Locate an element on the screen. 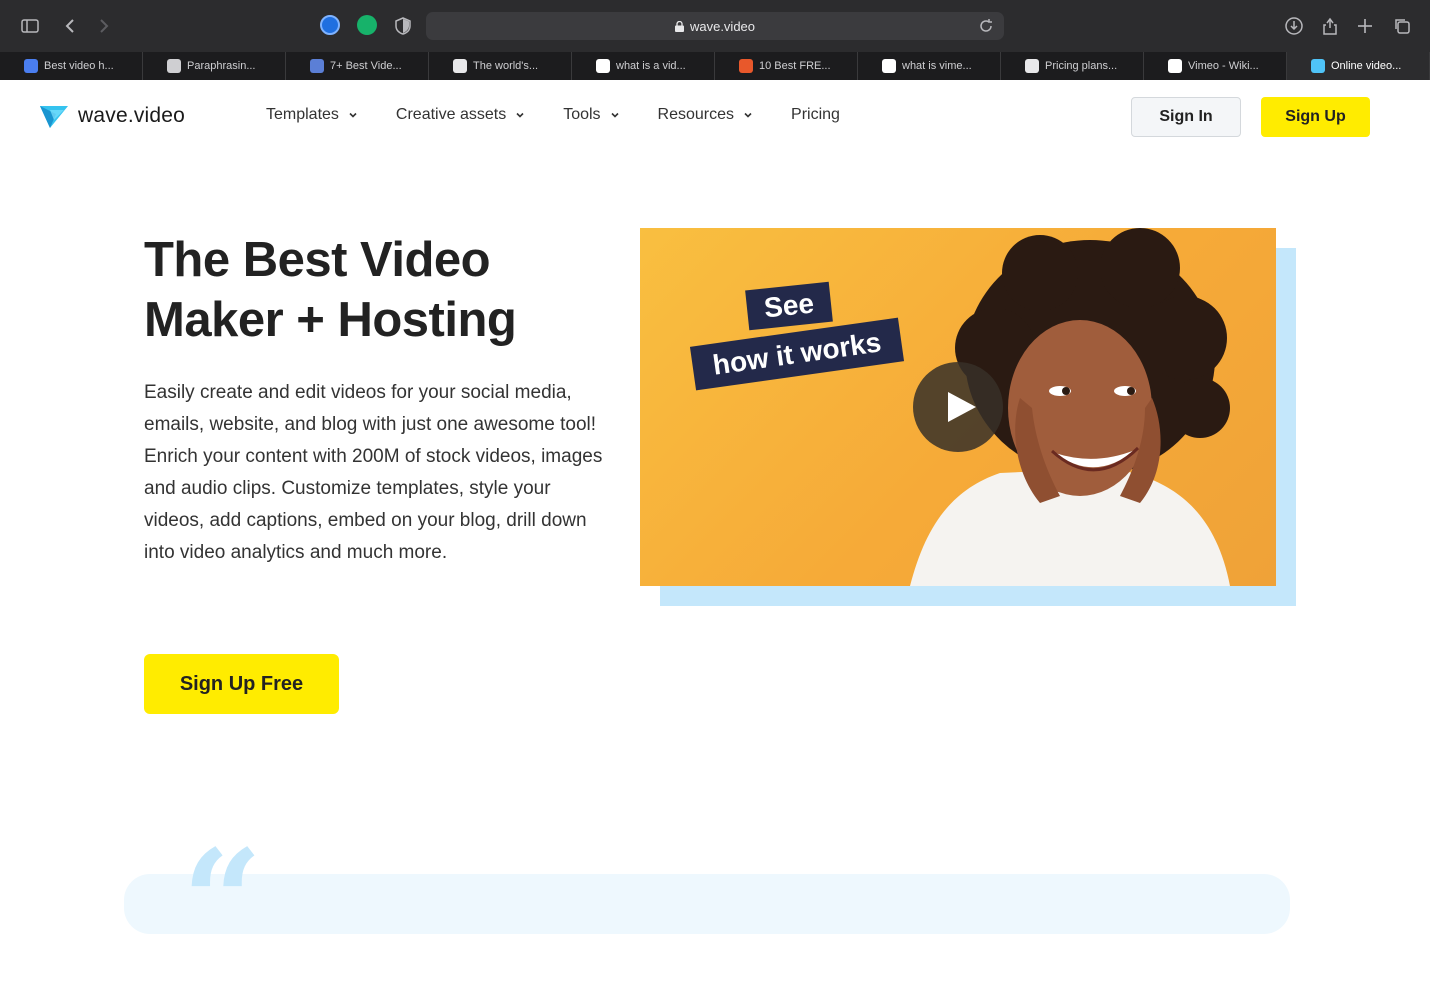 This screenshot has width=1430, height=984. nav-pricing: Pricing is located at coordinates (815, 115).